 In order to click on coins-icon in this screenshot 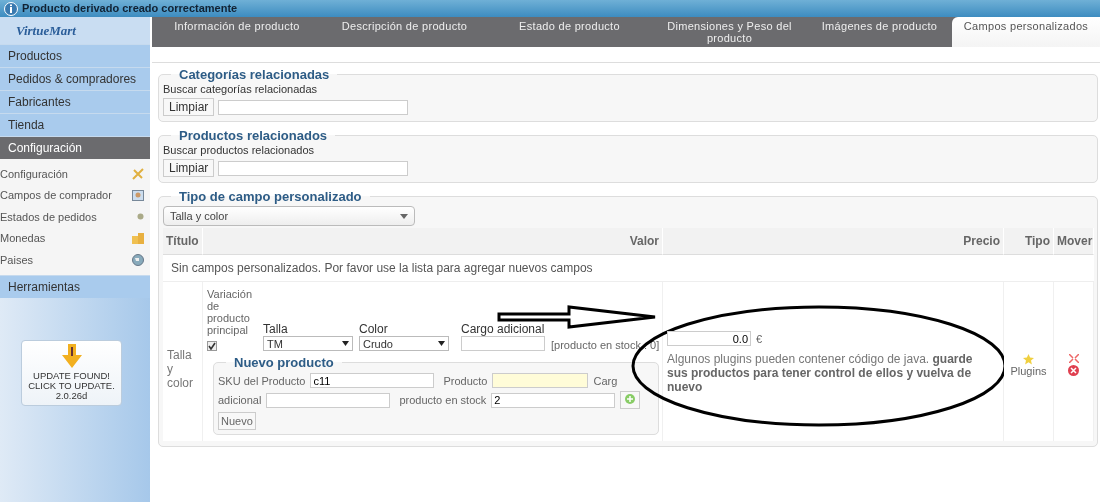, I will do `click(138, 238)`.